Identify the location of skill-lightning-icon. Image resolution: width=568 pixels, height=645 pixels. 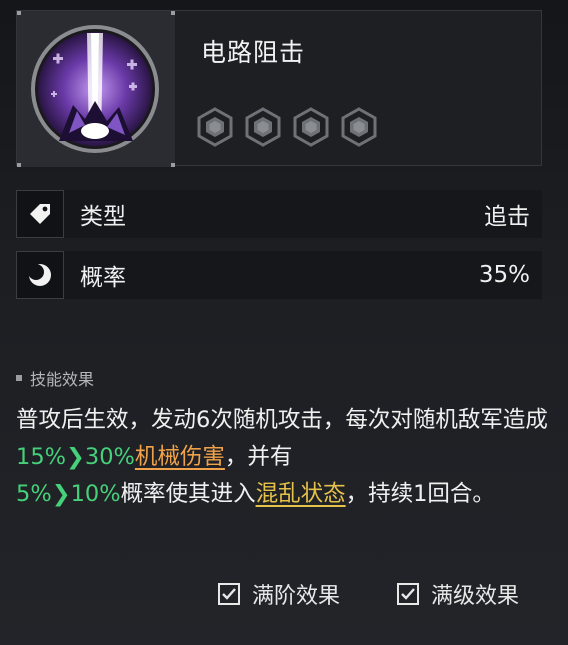
(95, 89).